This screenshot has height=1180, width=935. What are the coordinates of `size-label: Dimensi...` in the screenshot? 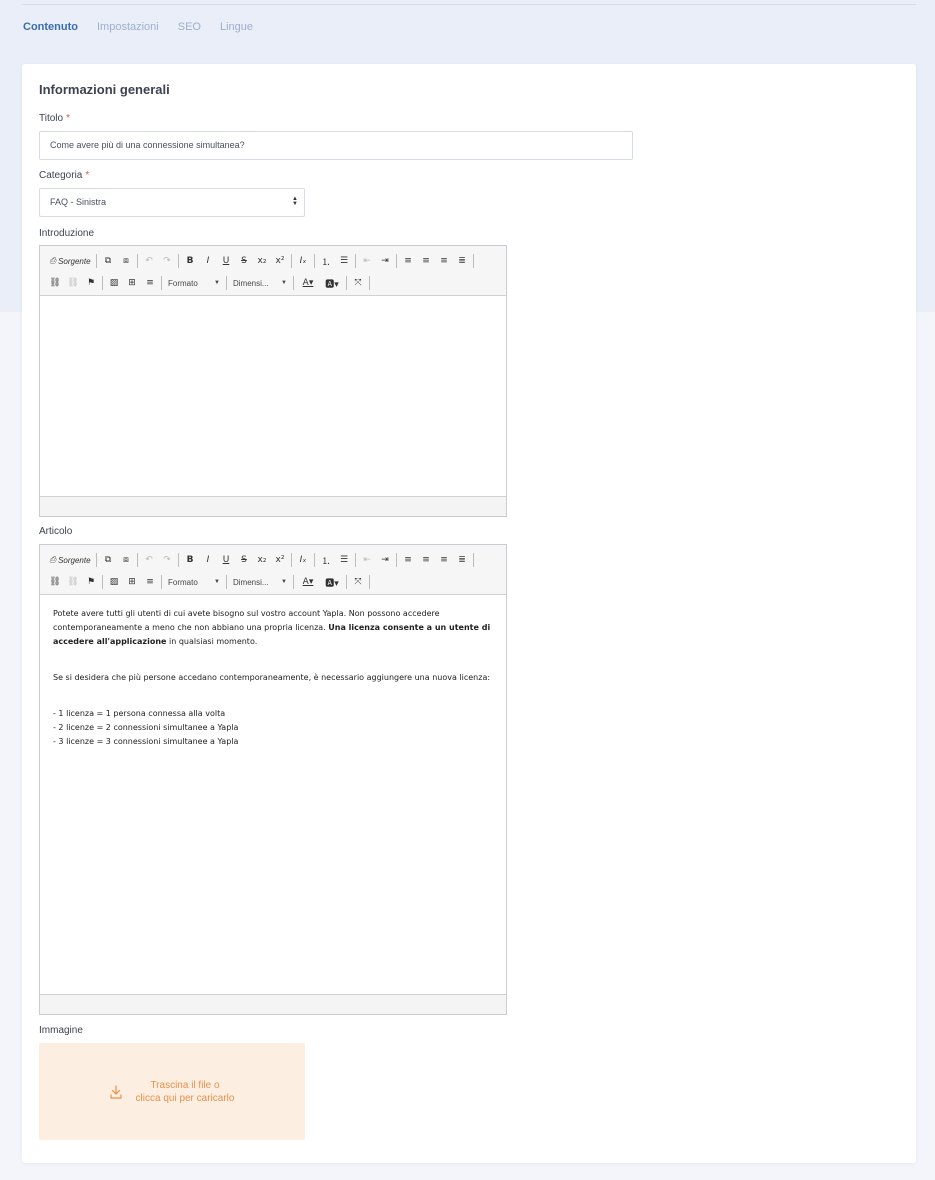 It's located at (251, 582).